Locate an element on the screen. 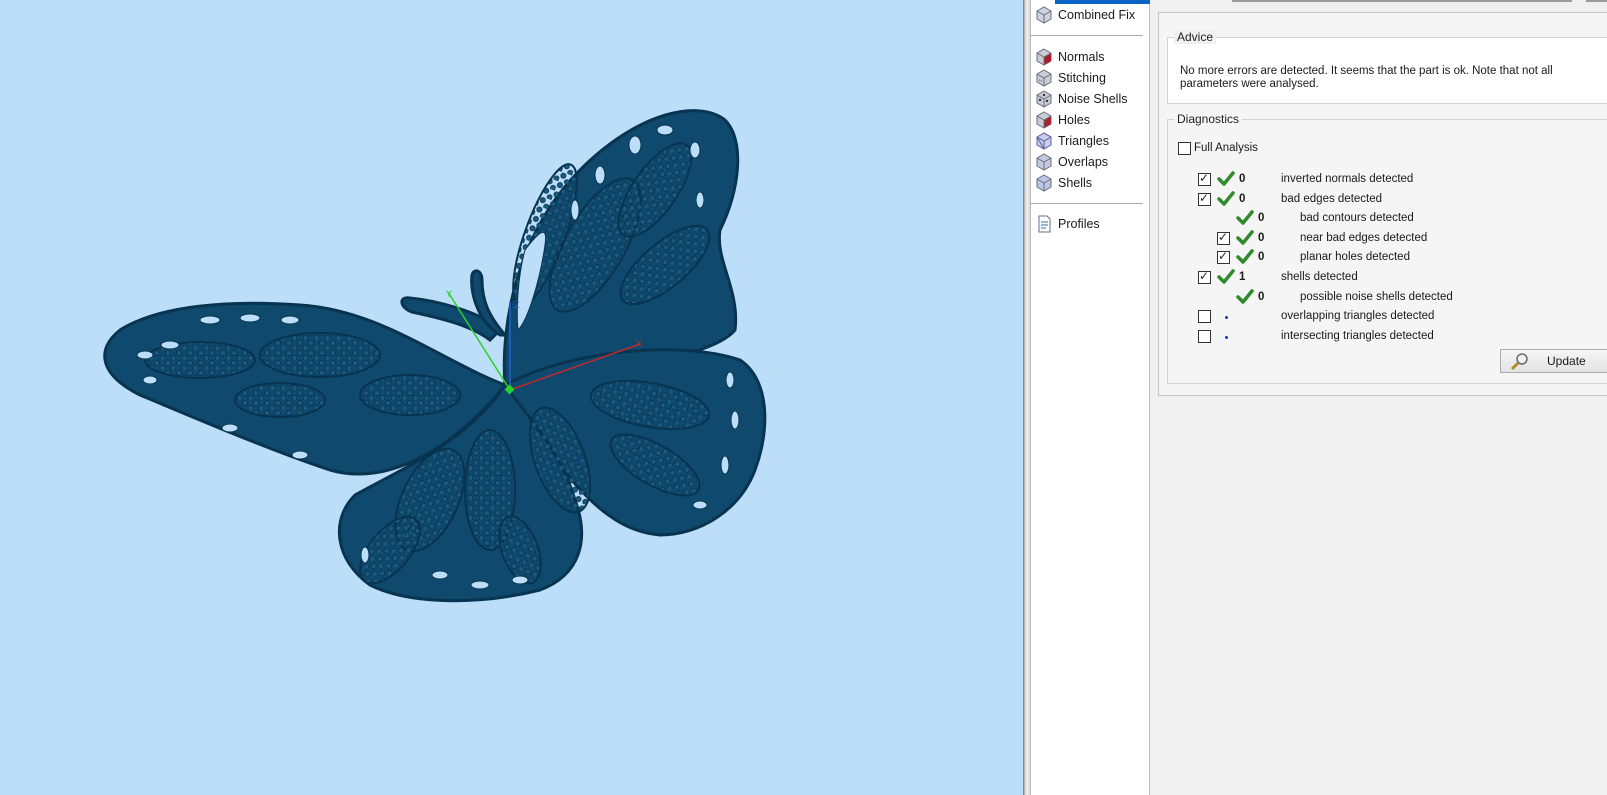 The width and height of the screenshot is (1607, 795). nav-item-label: Normals is located at coordinates (1081, 57).